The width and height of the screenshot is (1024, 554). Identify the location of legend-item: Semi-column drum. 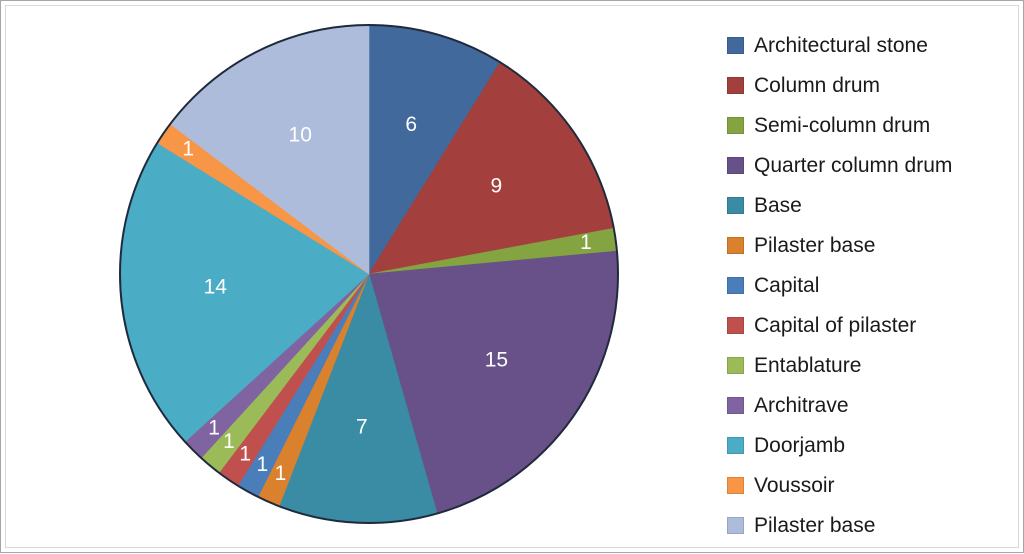
(872, 125).